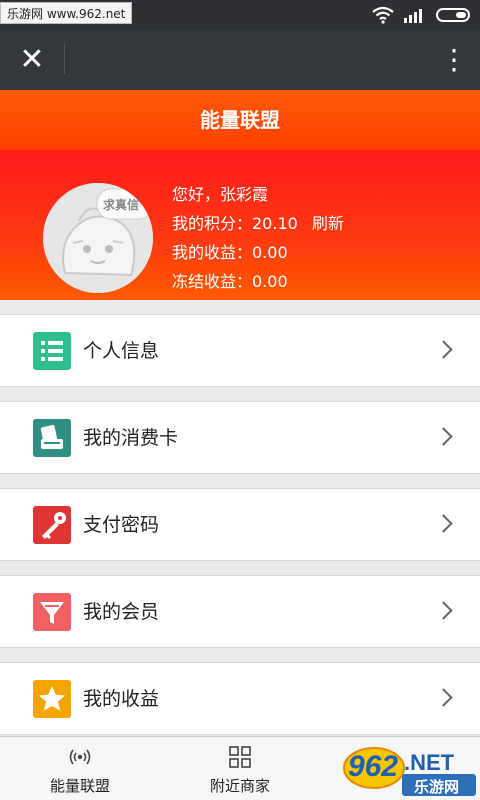 This screenshot has height=800, width=480. Describe the element at coordinates (240, 120) in the screenshot. I see `page-title: 能量联盟` at that location.